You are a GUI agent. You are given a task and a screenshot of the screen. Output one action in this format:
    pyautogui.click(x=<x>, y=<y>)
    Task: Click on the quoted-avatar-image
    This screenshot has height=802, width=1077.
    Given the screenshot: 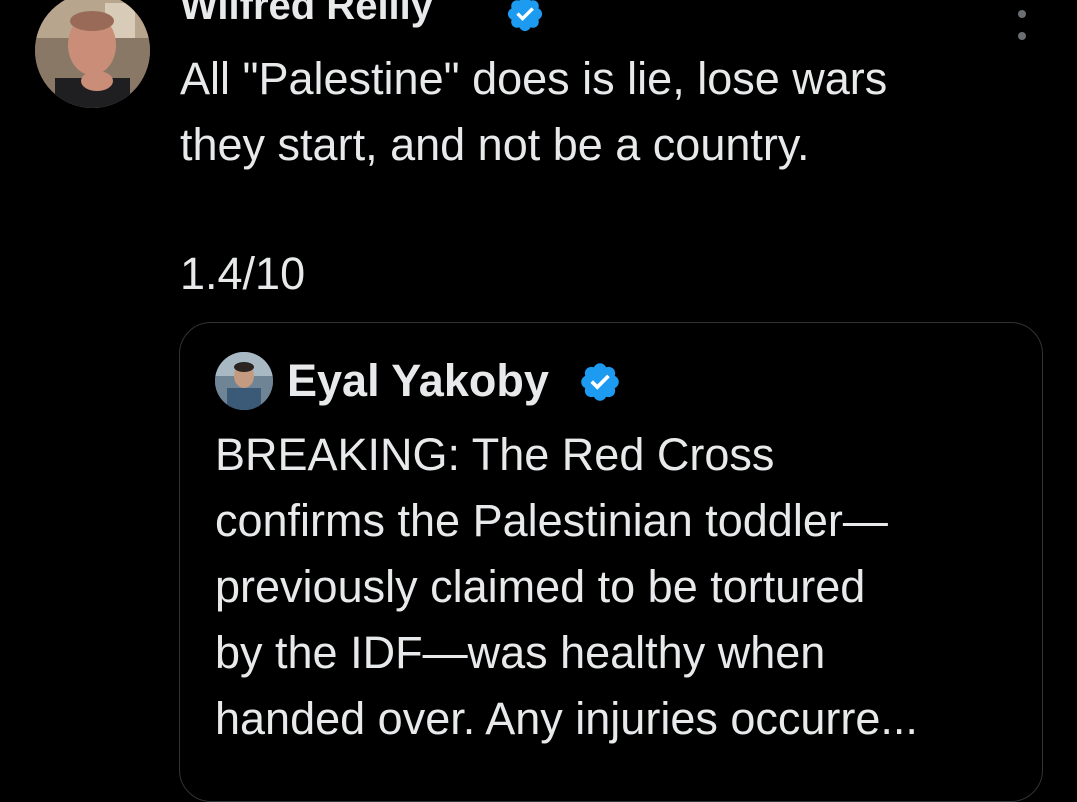 What is the action you would take?
    pyautogui.click(x=244, y=381)
    